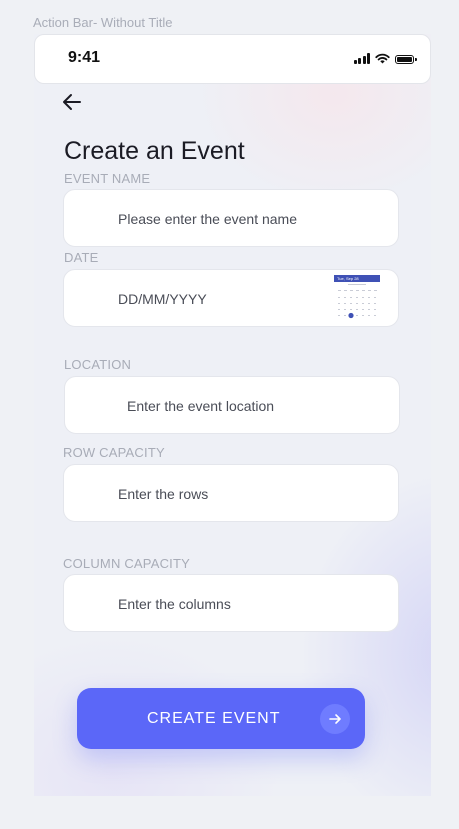 This screenshot has height=829, width=459. Describe the element at coordinates (348, 278) in the screenshot. I see `calendar-header: Tue, Sep 28` at that location.